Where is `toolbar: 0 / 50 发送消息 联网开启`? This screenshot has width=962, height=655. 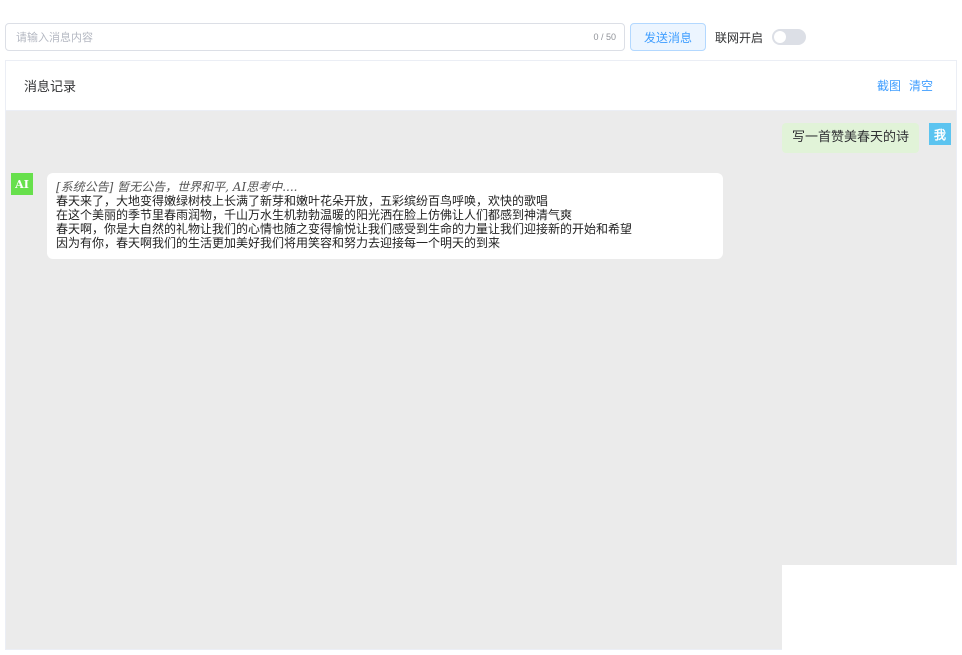
toolbar: 0 / 50 发送消息 联网开启 is located at coordinates (480, 37).